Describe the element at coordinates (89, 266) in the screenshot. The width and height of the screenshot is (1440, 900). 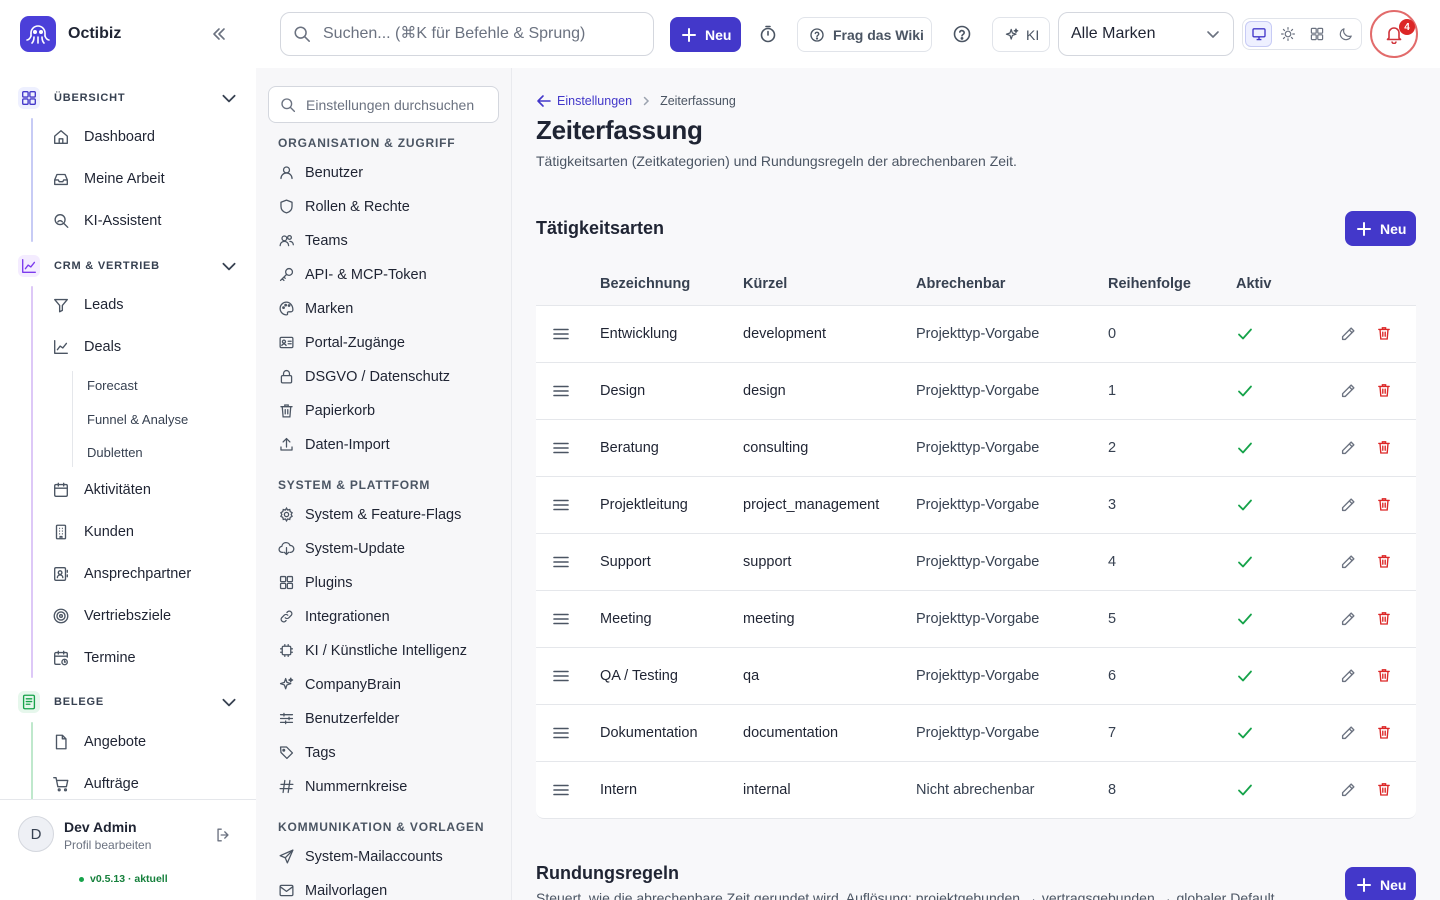
I see `sidebar-section-crm: CRM & VERTRIEB` at that location.